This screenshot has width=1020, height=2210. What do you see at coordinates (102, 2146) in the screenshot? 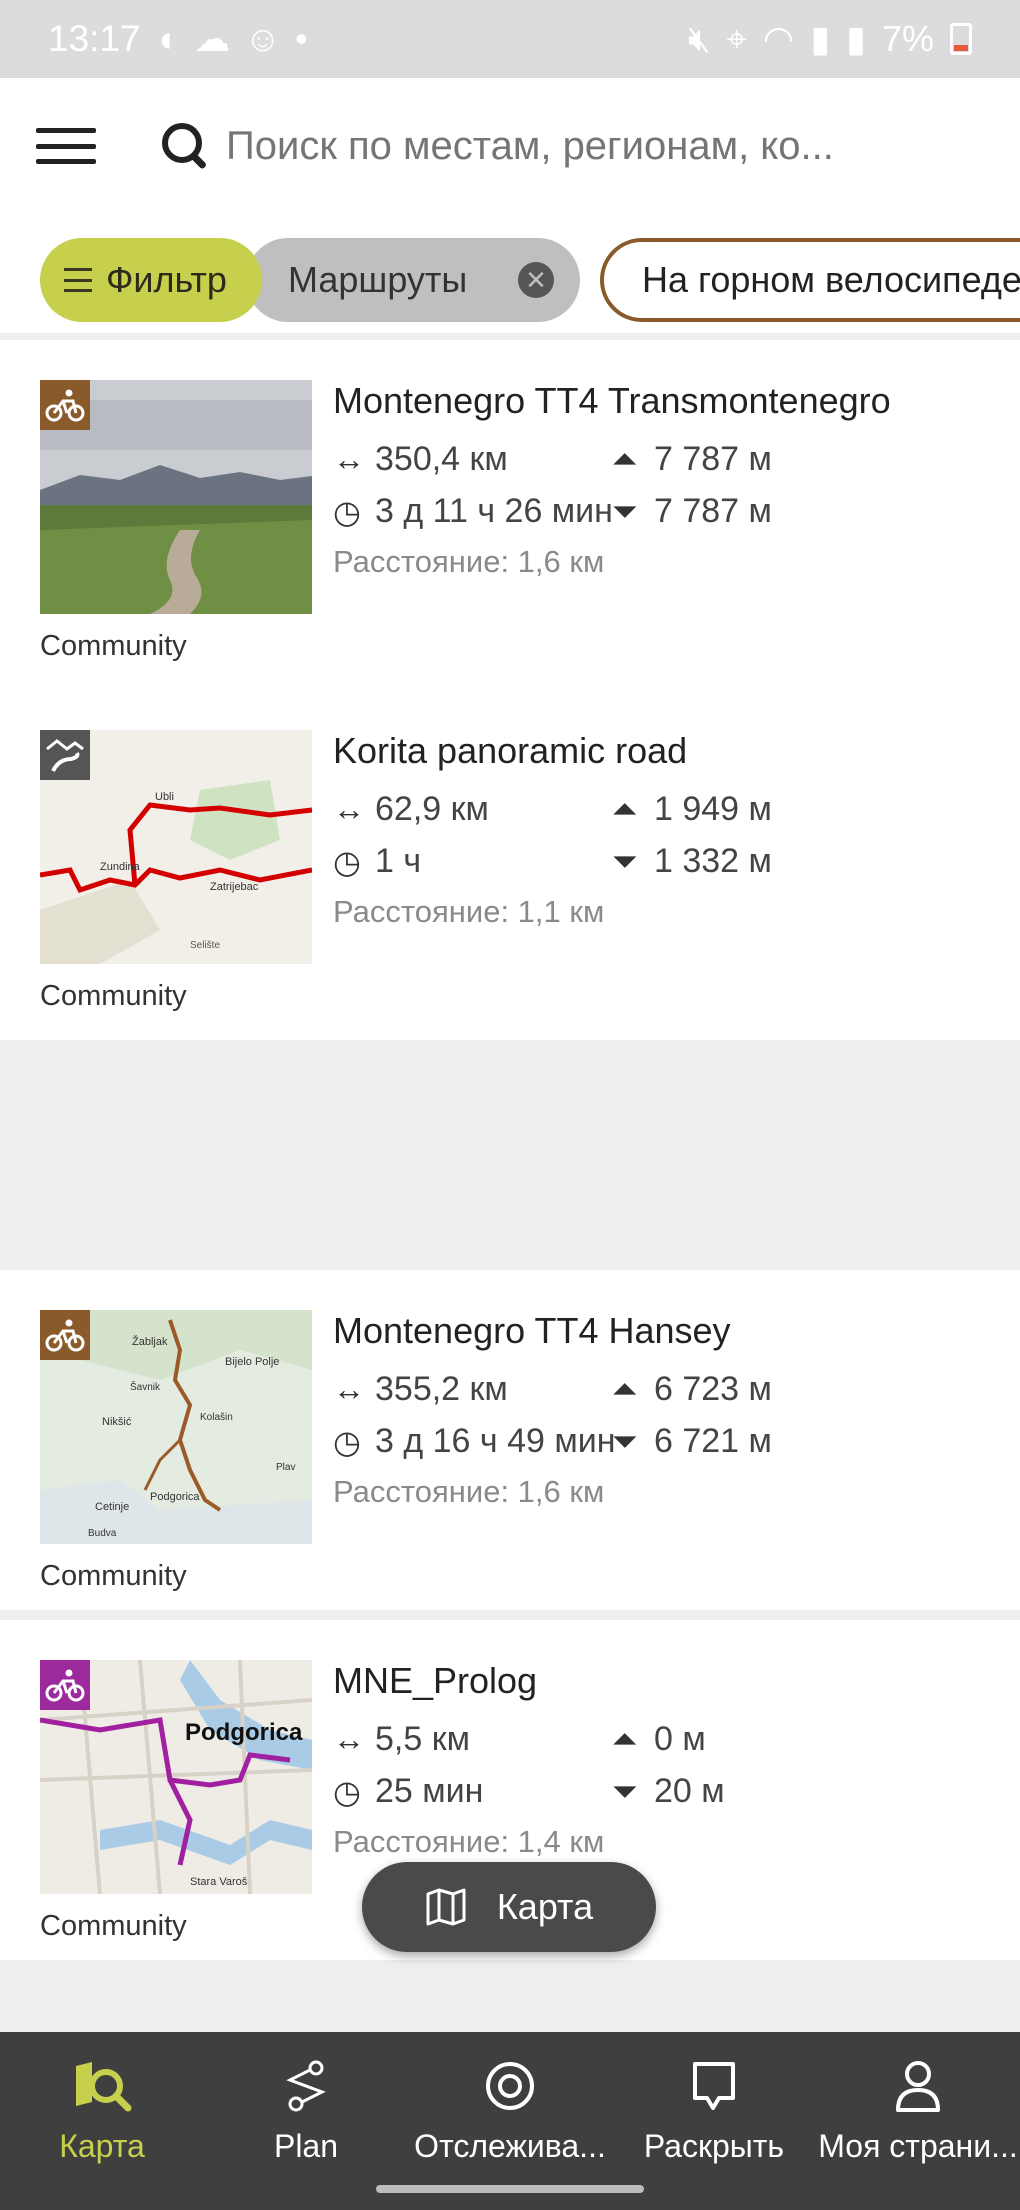
I see `nav-map-label: Карта` at bounding box center [102, 2146].